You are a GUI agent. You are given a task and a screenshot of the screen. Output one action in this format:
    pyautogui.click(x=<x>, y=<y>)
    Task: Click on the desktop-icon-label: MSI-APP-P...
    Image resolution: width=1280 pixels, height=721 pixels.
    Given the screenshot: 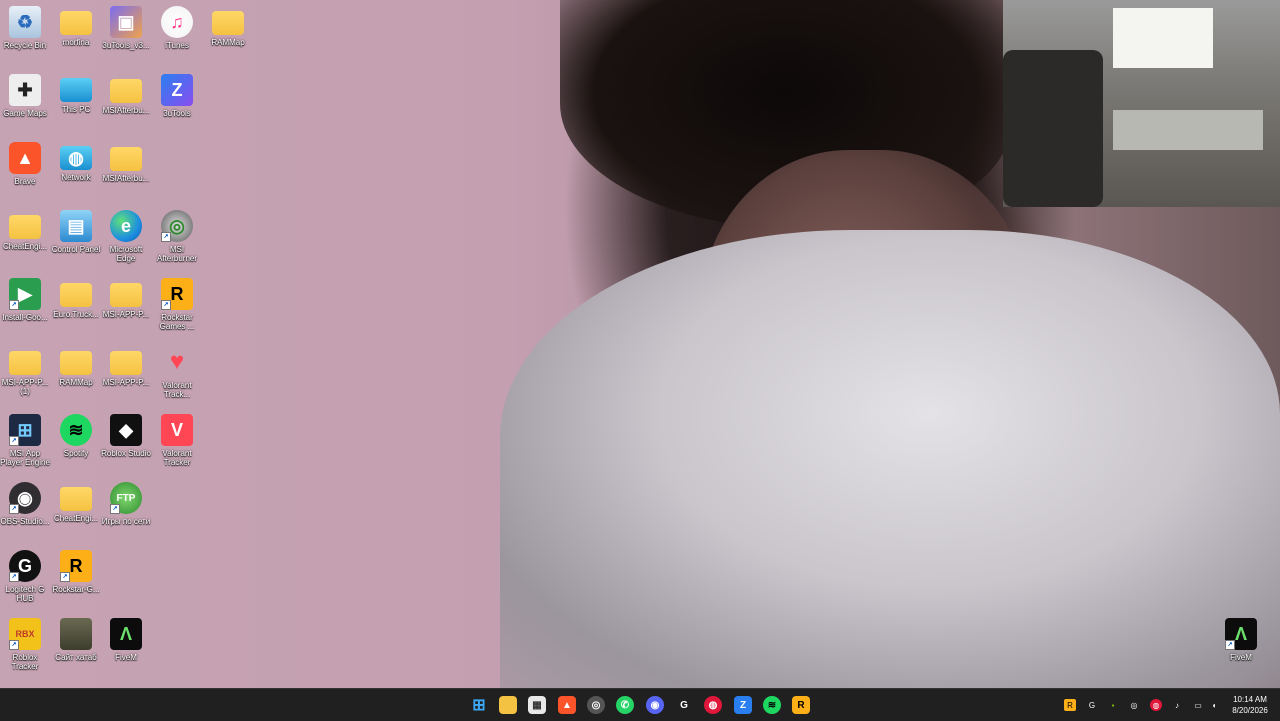 What is the action you would take?
    pyautogui.click(x=126, y=314)
    